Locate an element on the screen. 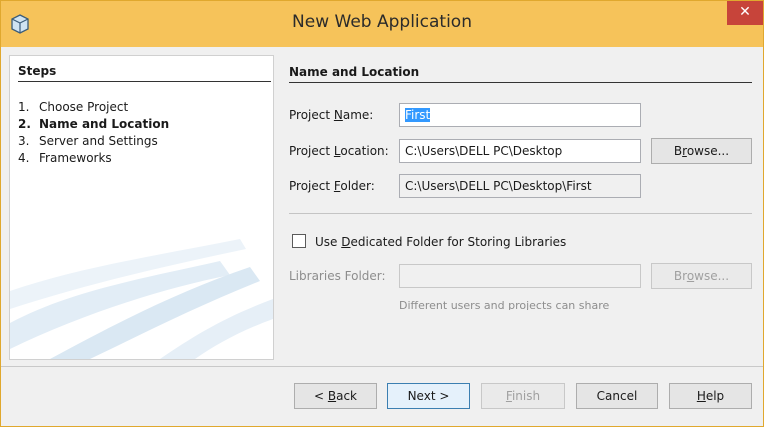 This screenshot has width=764, height=427. project-folder-field: C:\Users\DELL PC\Desktop\First is located at coordinates (520, 186).